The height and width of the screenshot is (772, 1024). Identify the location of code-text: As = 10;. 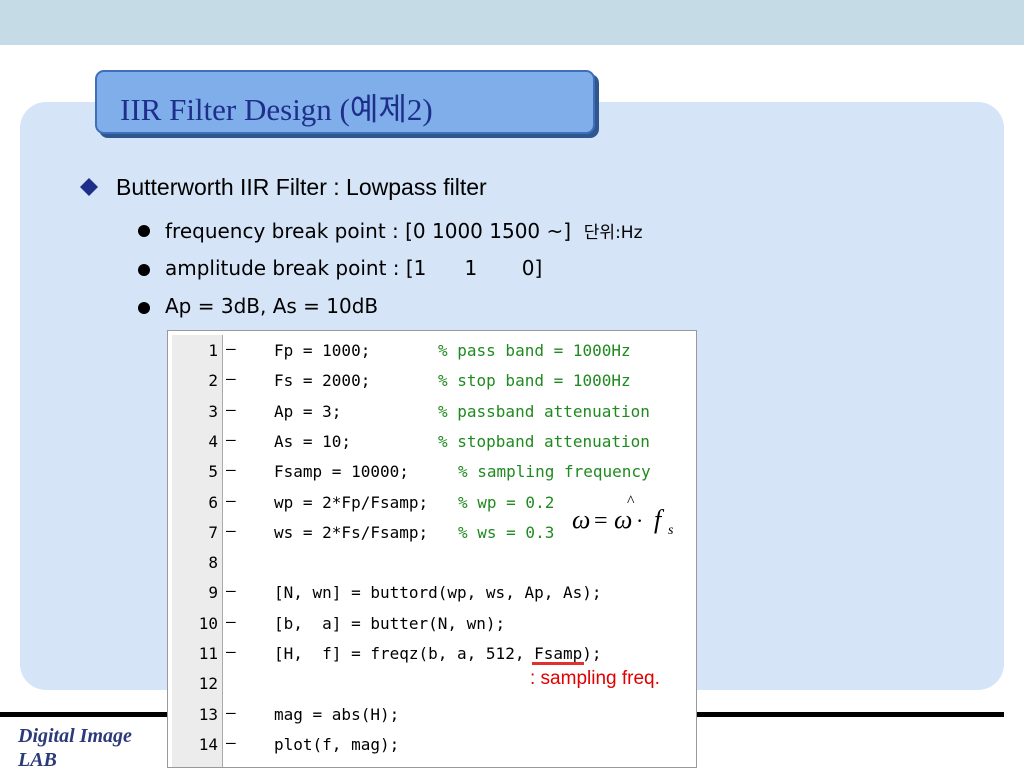
(313, 441).